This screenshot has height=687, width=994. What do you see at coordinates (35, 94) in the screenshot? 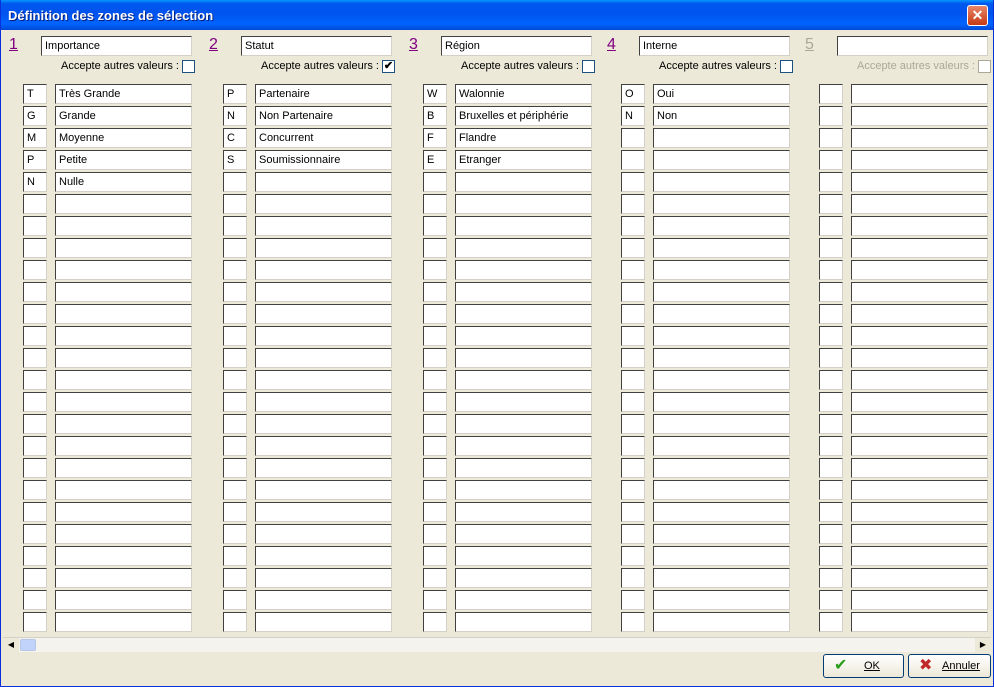
I see `value-code-input: T` at bounding box center [35, 94].